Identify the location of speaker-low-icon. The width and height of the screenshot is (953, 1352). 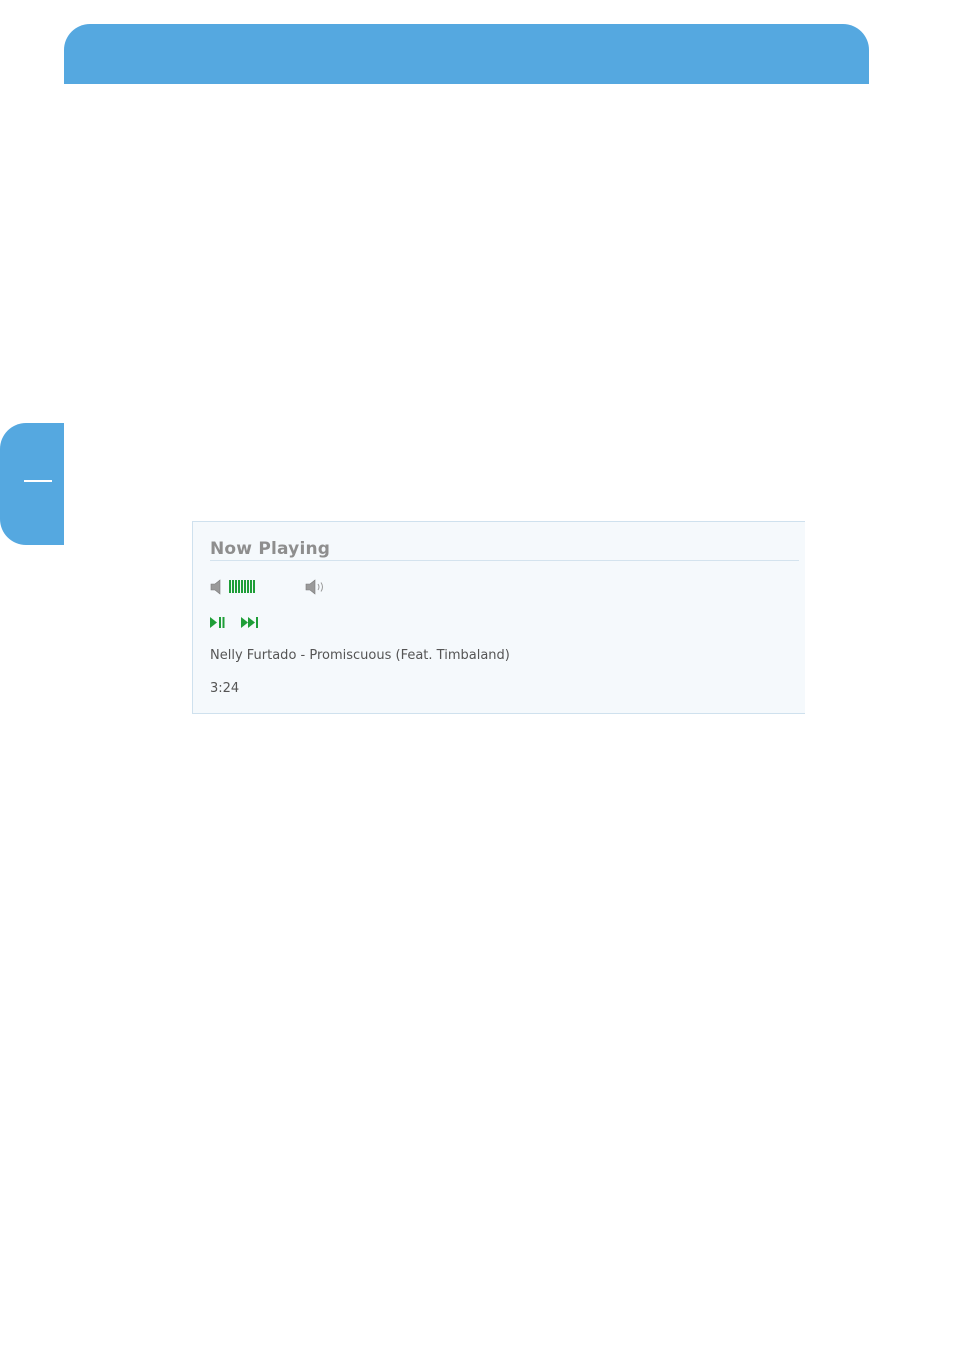
(217, 587).